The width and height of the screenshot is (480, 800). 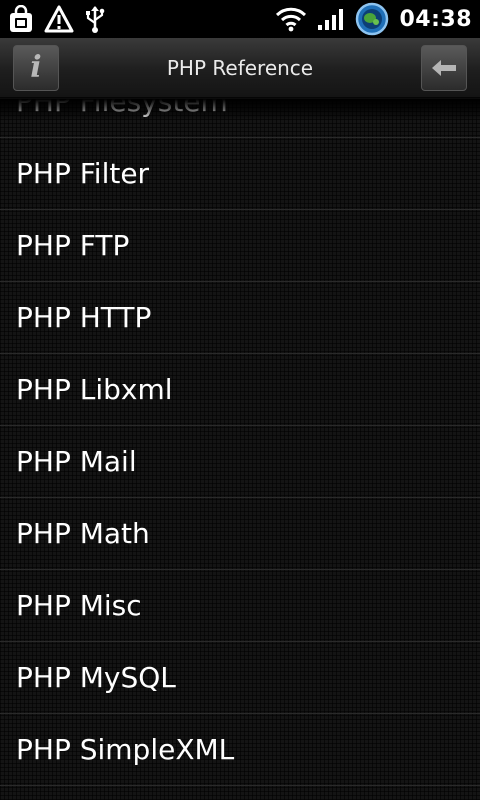 I want to click on page-title: PHP Reference, so click(x=240, y=67).